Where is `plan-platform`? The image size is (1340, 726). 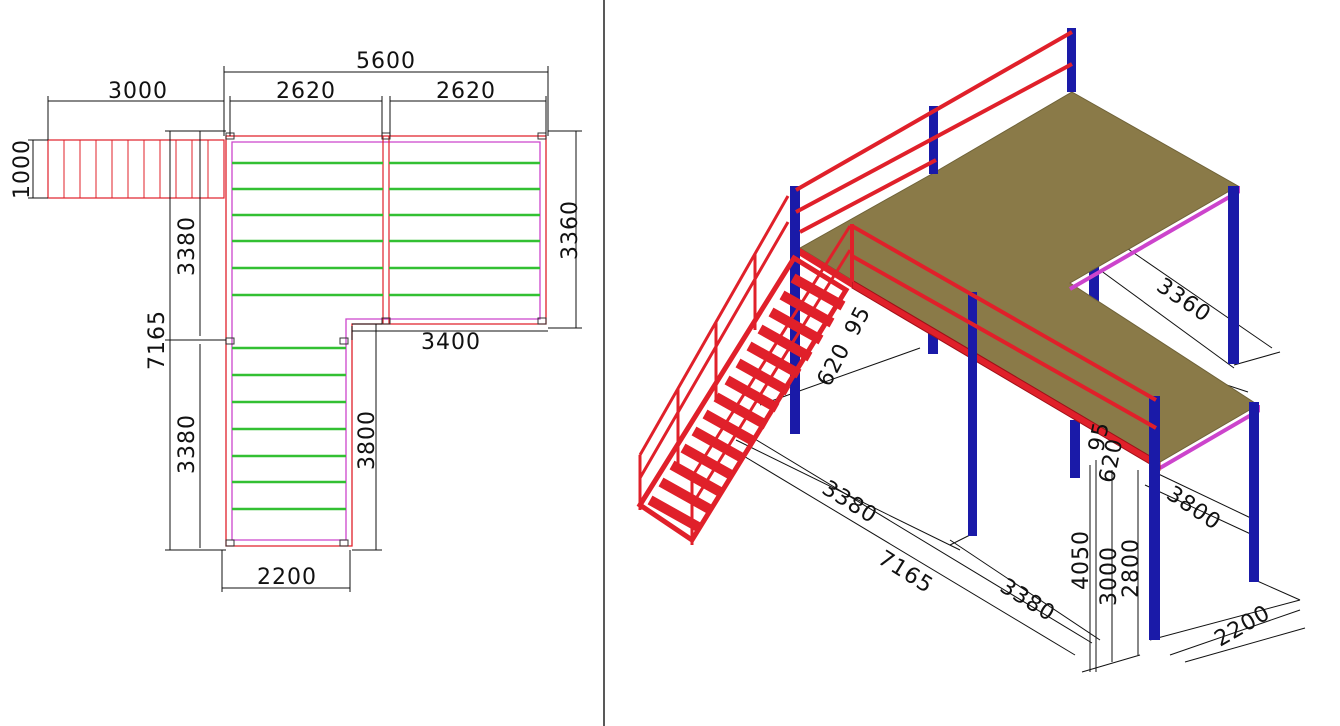 plan-platform is located at coordinates (386, 339).